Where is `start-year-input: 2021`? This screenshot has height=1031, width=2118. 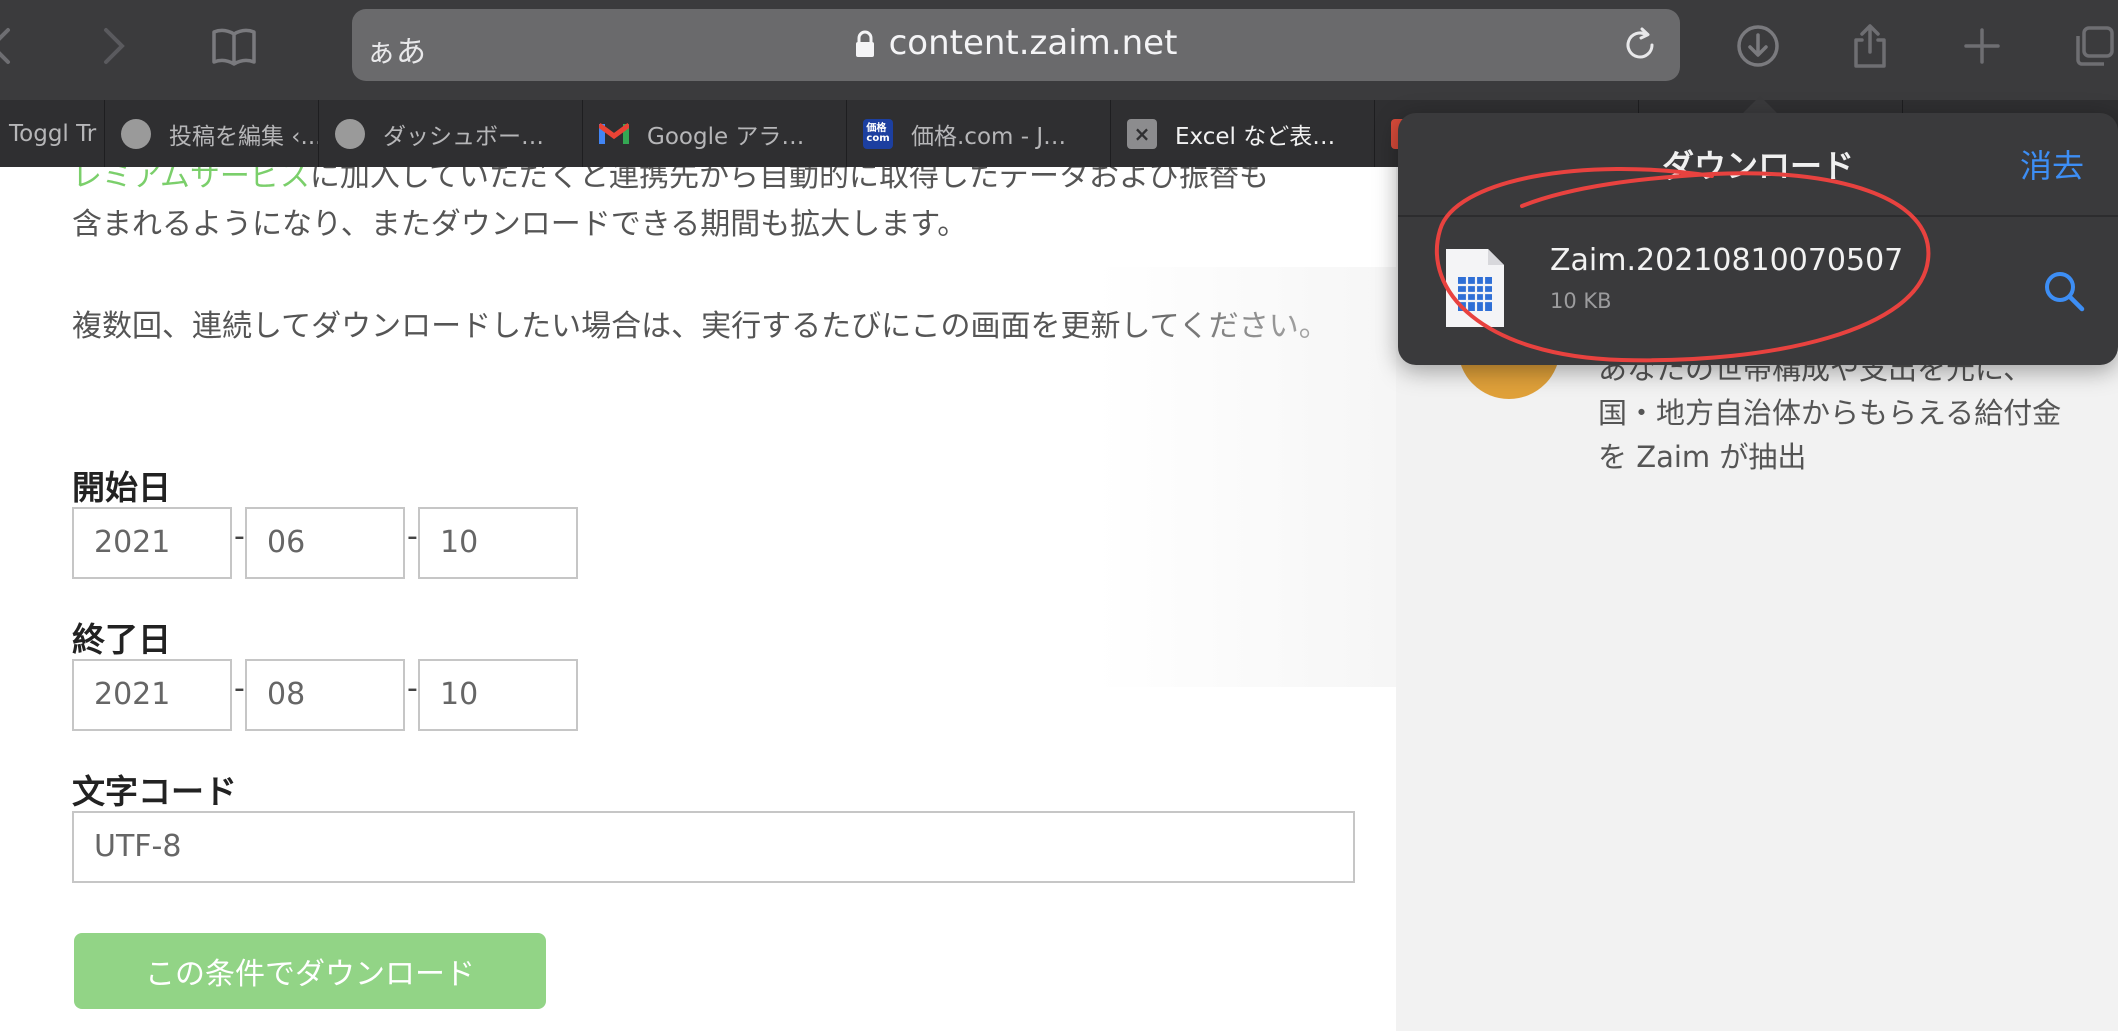
start-year-input: 2021 is located at coordinates (152, 543).